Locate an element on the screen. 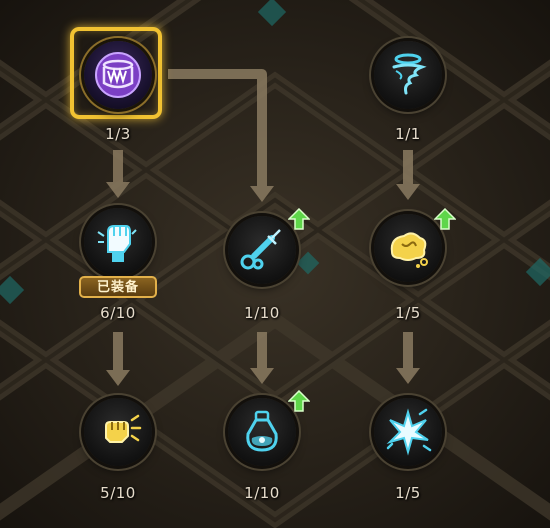 This screenshot has height=528, width=550. dizzy-brain-icon is located at coordinates (409, 250).